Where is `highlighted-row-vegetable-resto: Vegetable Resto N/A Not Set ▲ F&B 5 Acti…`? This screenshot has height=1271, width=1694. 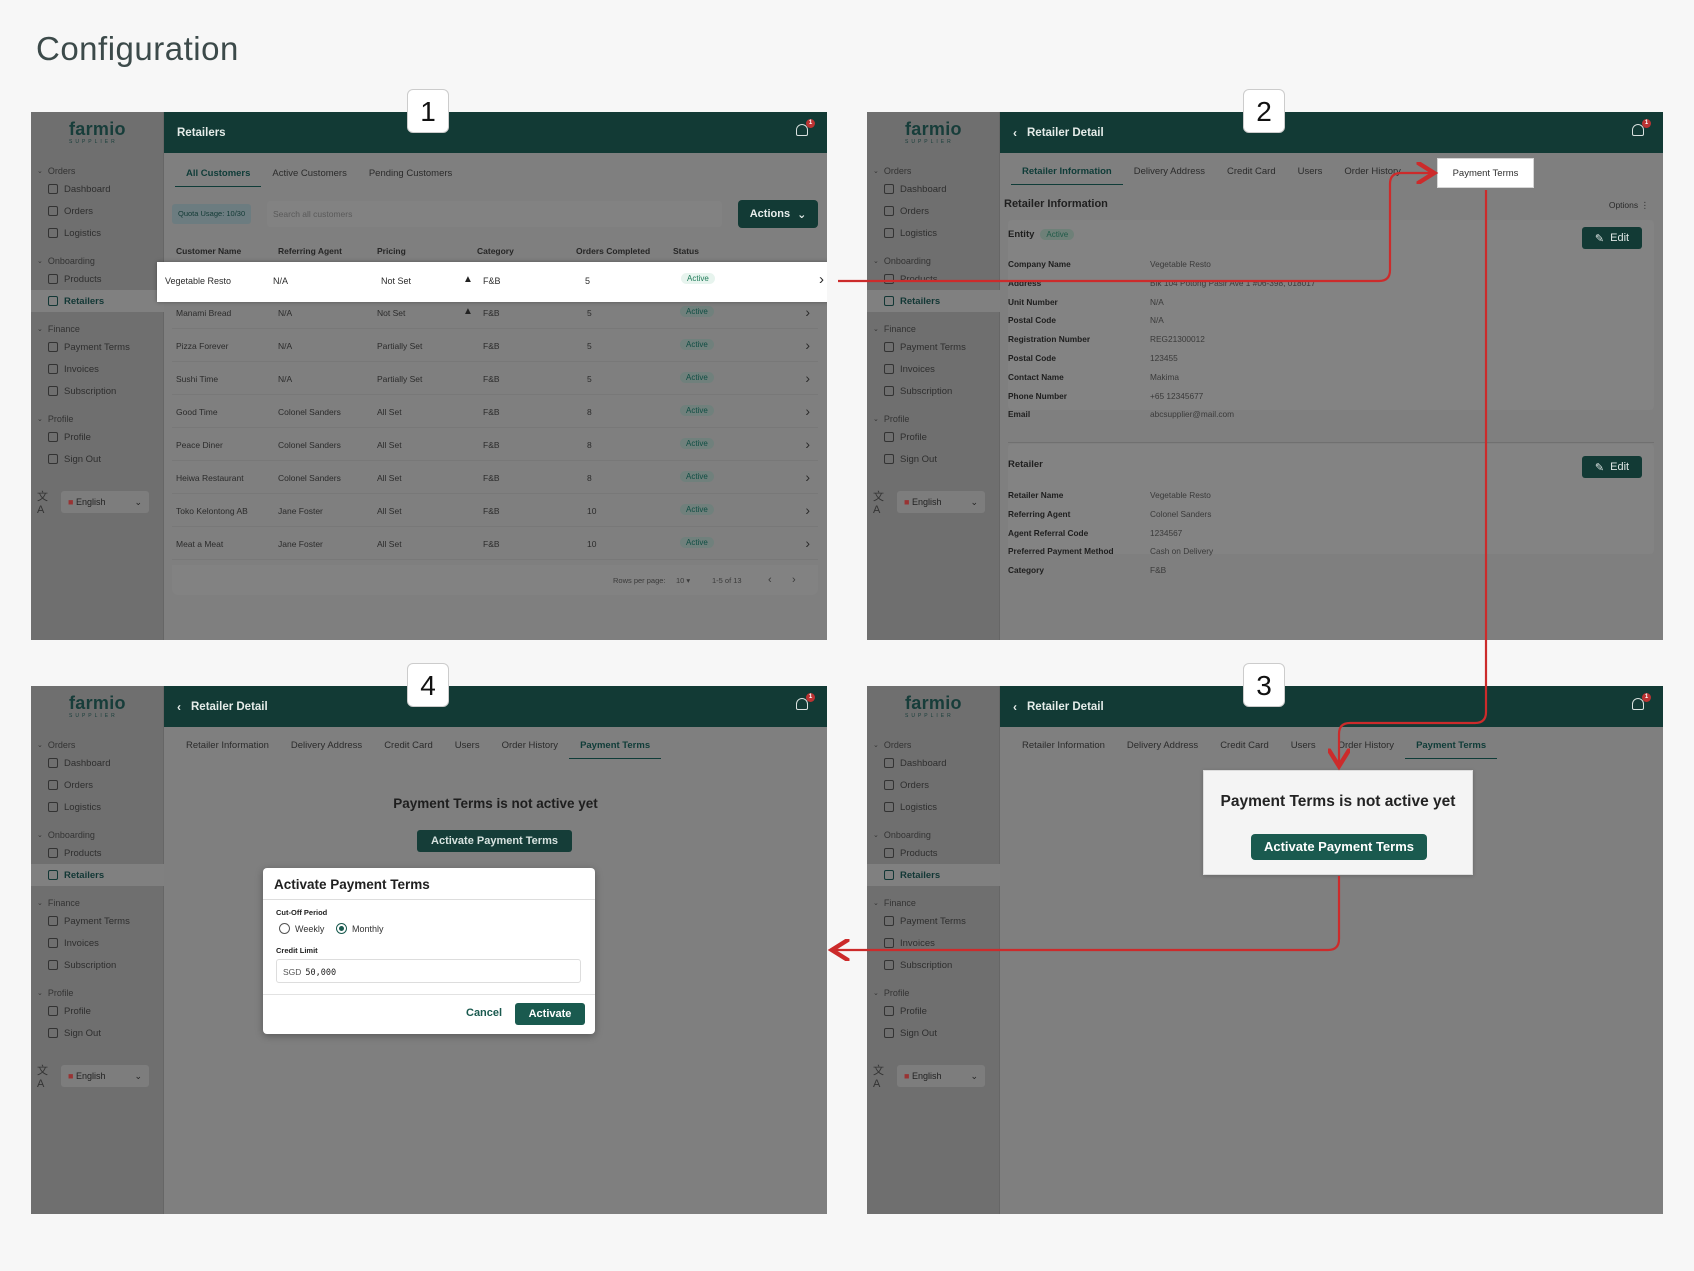
highlighted-row-vegetable-resto: Vegetable Resto N/A Not Set ▲ F&B 5 Acti… is located at coordinates (492, 282).